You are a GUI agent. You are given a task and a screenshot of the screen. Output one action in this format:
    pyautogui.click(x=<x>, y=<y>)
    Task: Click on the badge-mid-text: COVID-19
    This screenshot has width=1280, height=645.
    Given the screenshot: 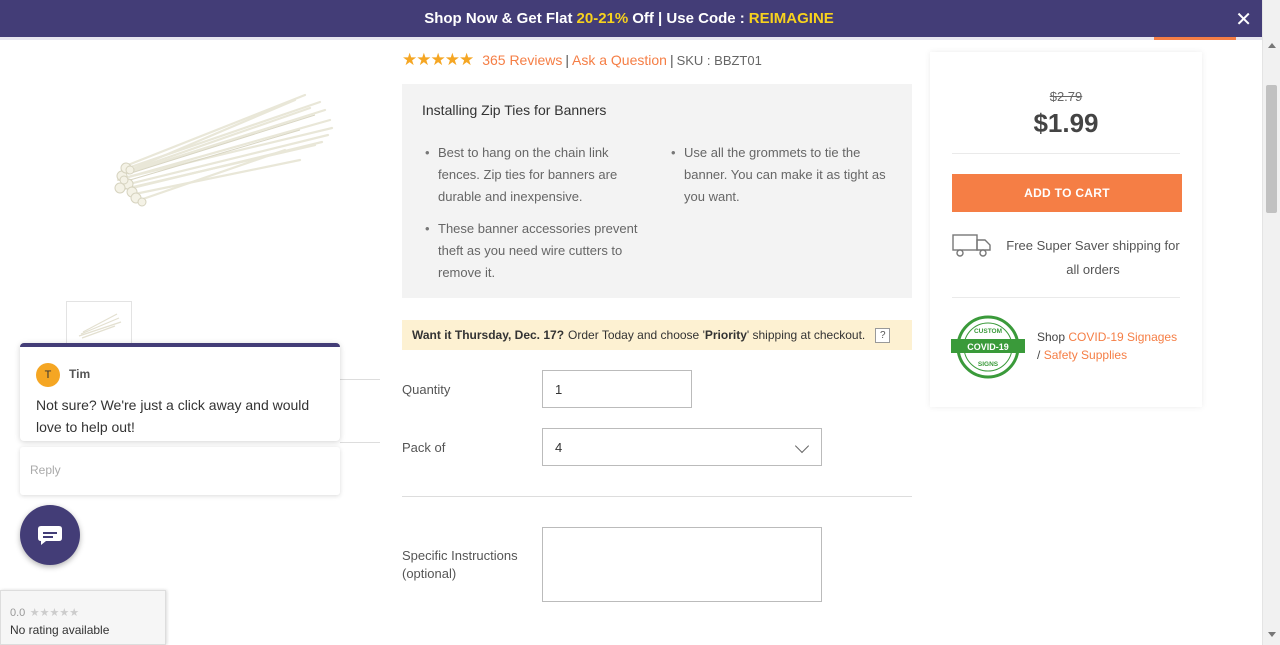 What is the action you would take?
    pyautogui.click(x=988, y=347)
    